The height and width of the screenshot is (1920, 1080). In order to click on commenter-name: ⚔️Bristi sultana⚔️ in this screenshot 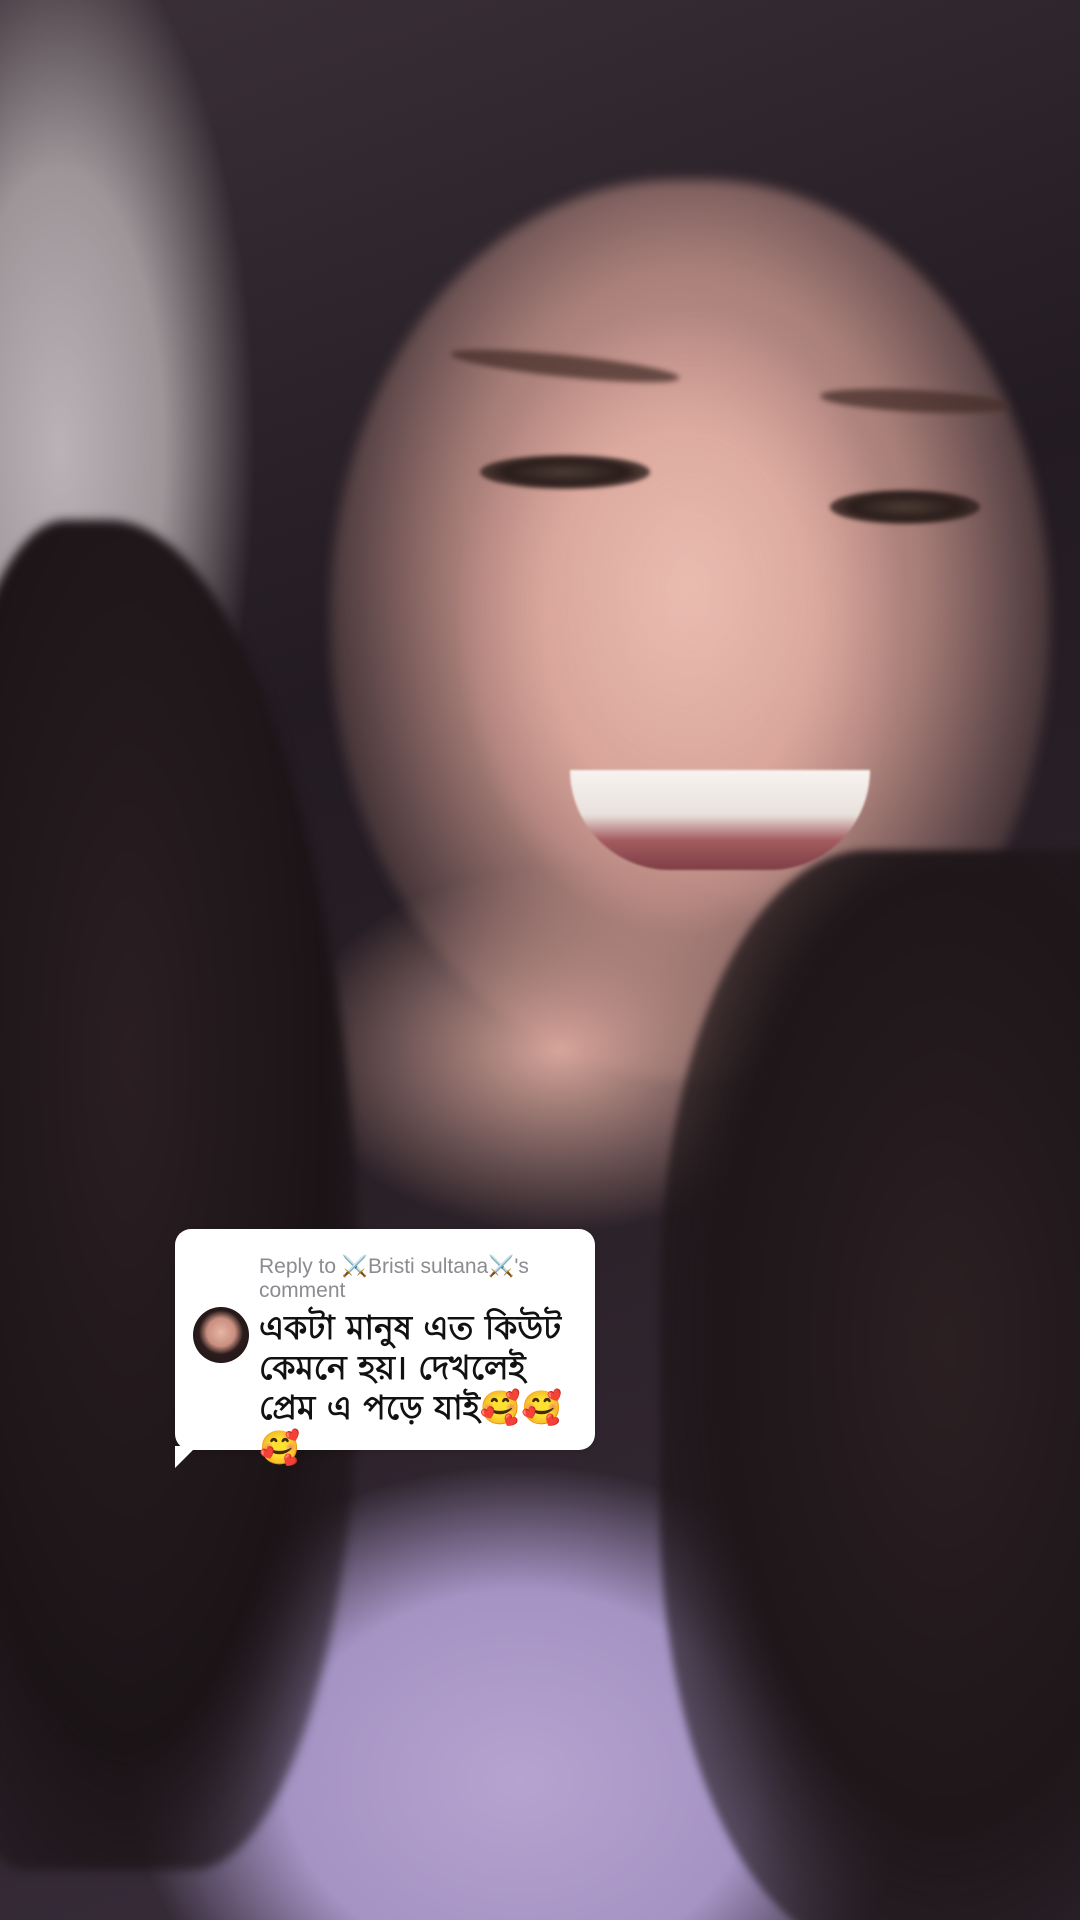, I will do `click(428, 1266)`.